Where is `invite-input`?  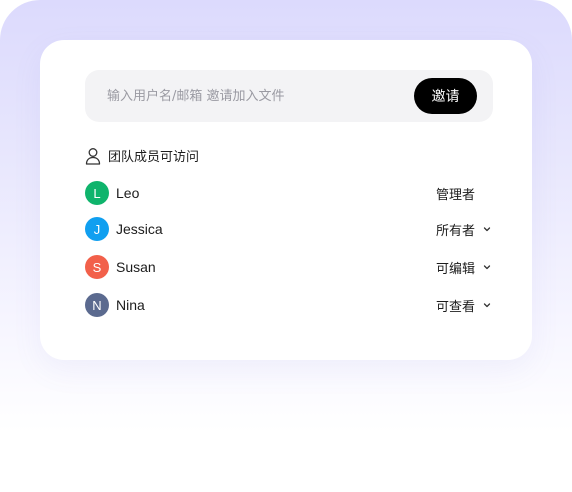
invite-input is located at coordinates (260, 96).